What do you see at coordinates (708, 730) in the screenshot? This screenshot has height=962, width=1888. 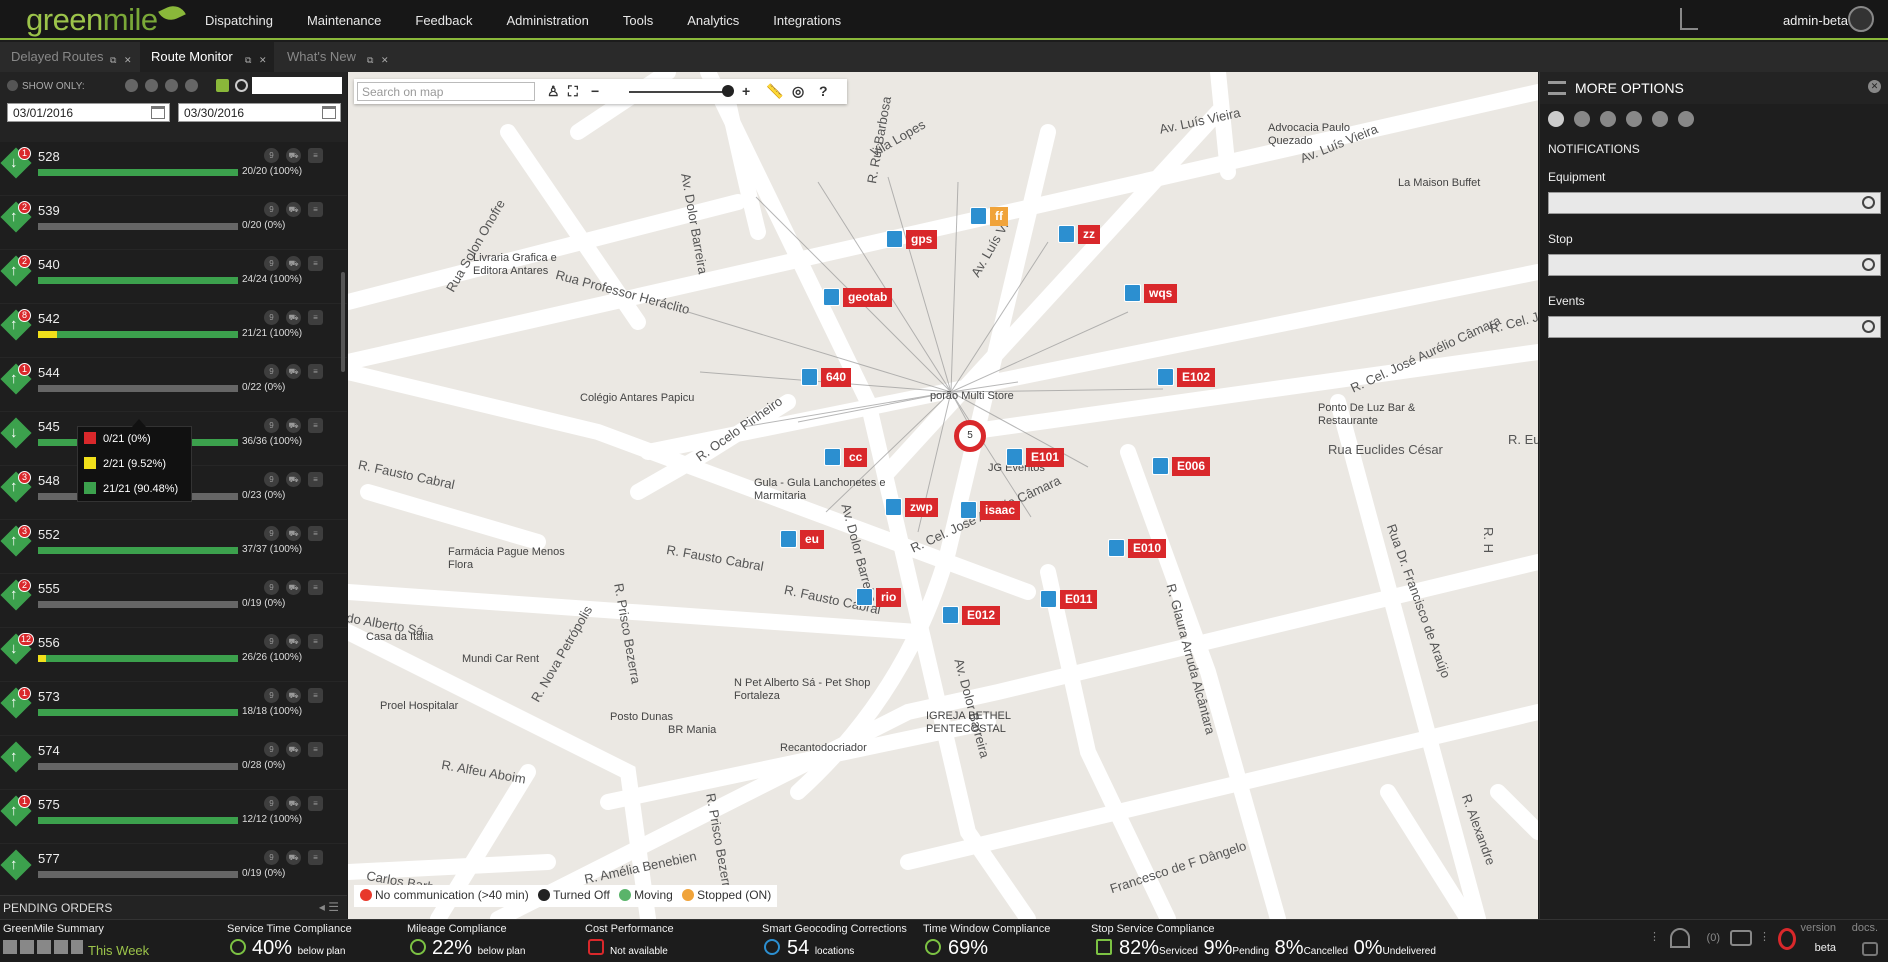 I see `poi-label: BR Mania` at bounding box center [708, 730].